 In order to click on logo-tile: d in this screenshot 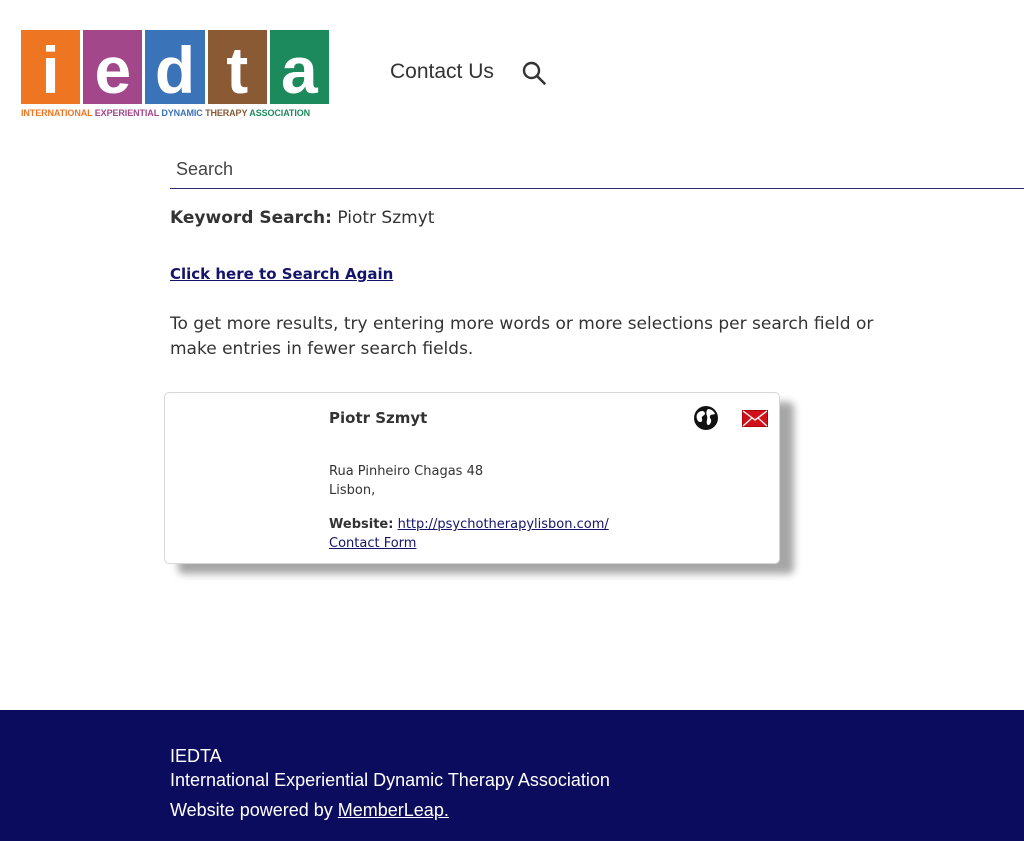, I will do `click(175, 67)`.